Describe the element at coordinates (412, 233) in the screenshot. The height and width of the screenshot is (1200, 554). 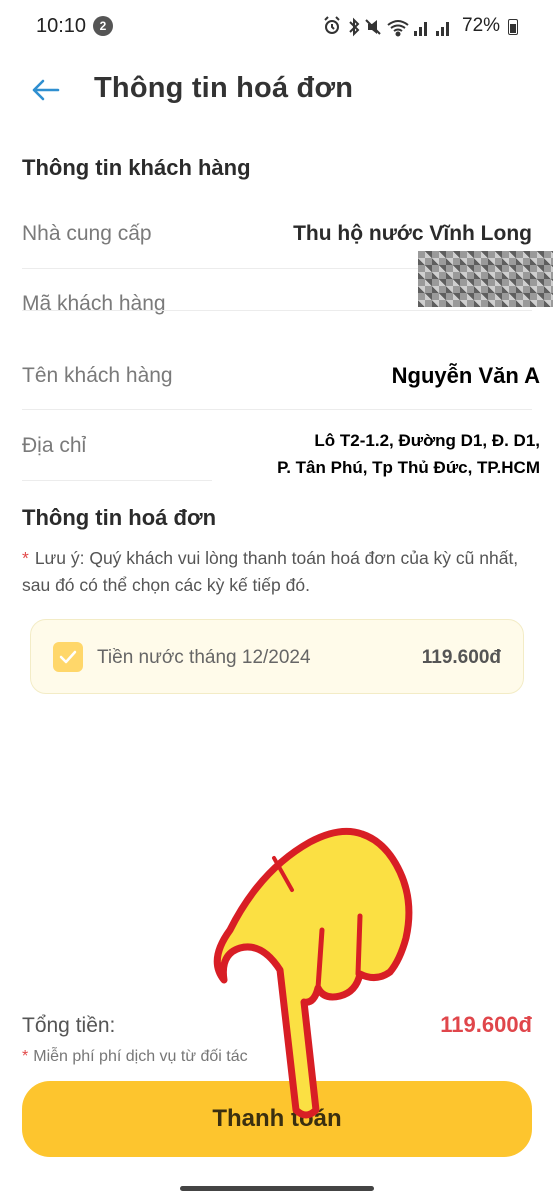
I see `provider-value: Thu hộ nước Vĩnh Long` at that location.